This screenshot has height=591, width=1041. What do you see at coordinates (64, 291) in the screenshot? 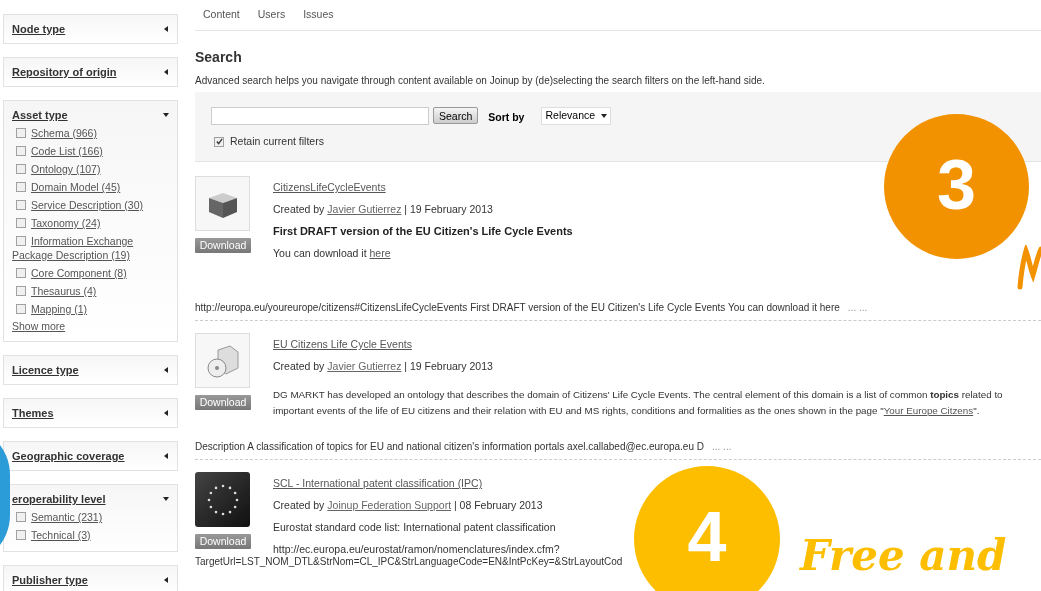
I see `filter-option-link: Thesaurus (4)` at bounding box center [64, 291].